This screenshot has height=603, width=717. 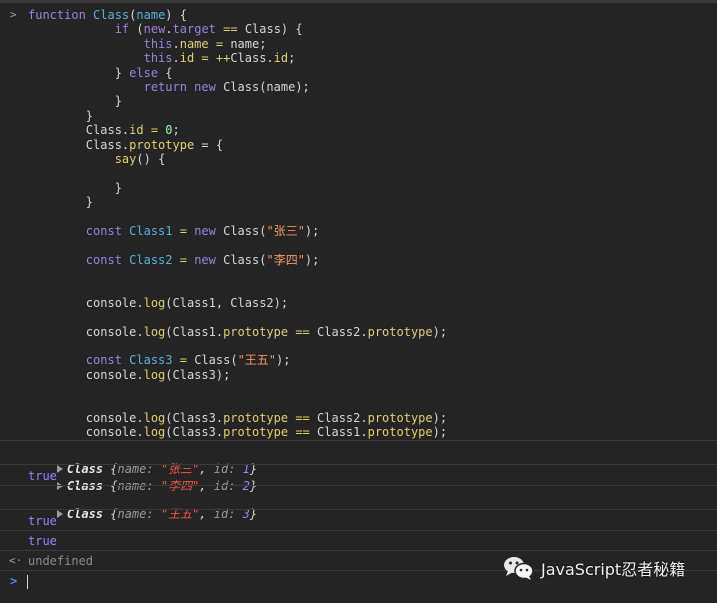 I want to click on code-token: Class1., so click(x=342, y=432).